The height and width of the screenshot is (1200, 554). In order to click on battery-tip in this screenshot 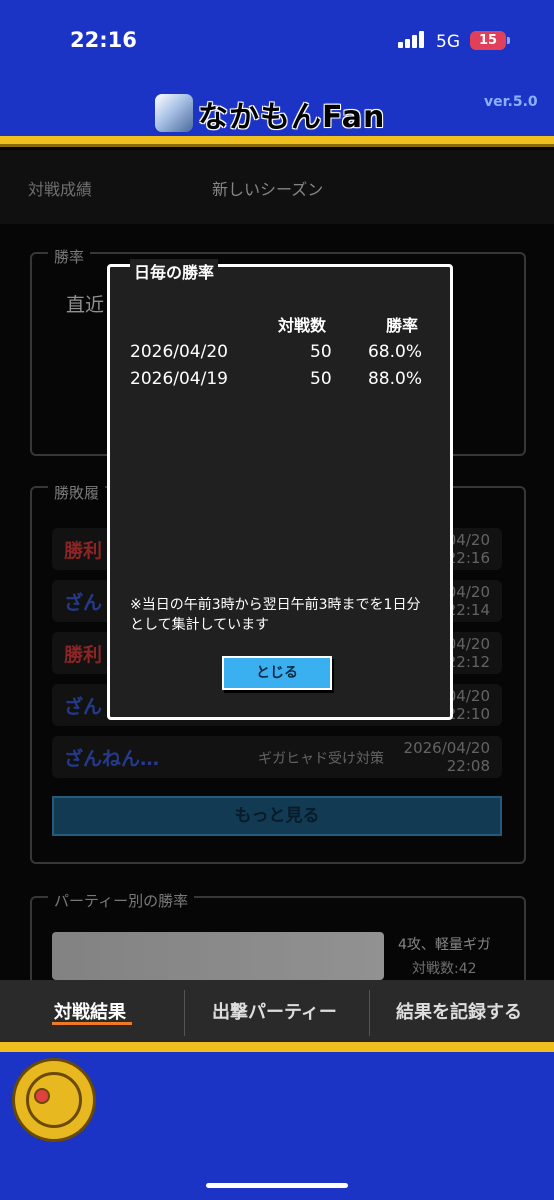, I will do `click(508, 40)`.